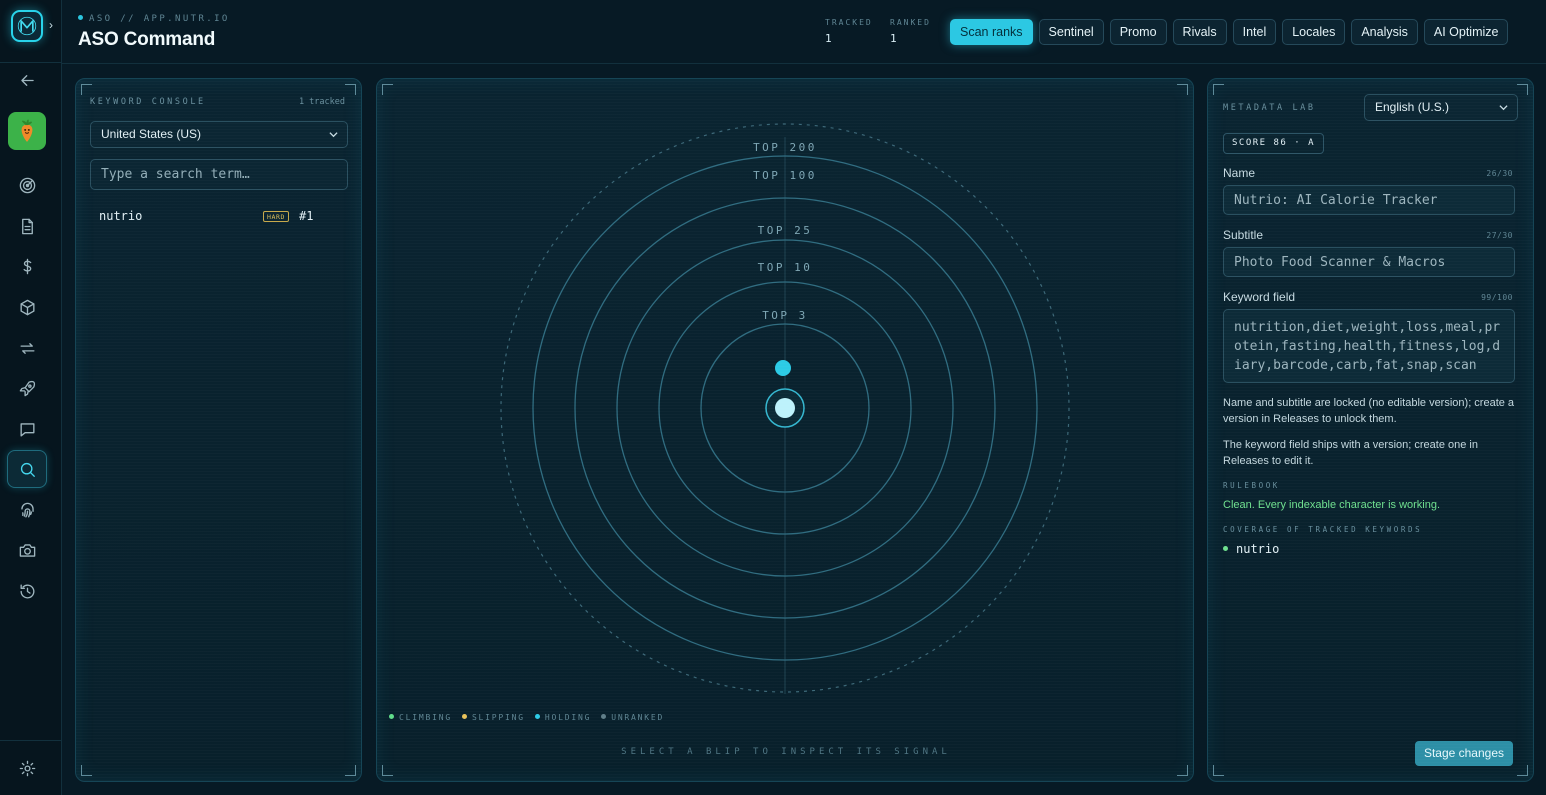 This screenshot has height=795, width=1546. Describe the element at coordinates (159, 19) in the screenshot. I see `breadcrumb-text: ASO // APP.NUTR.IO` at that location.